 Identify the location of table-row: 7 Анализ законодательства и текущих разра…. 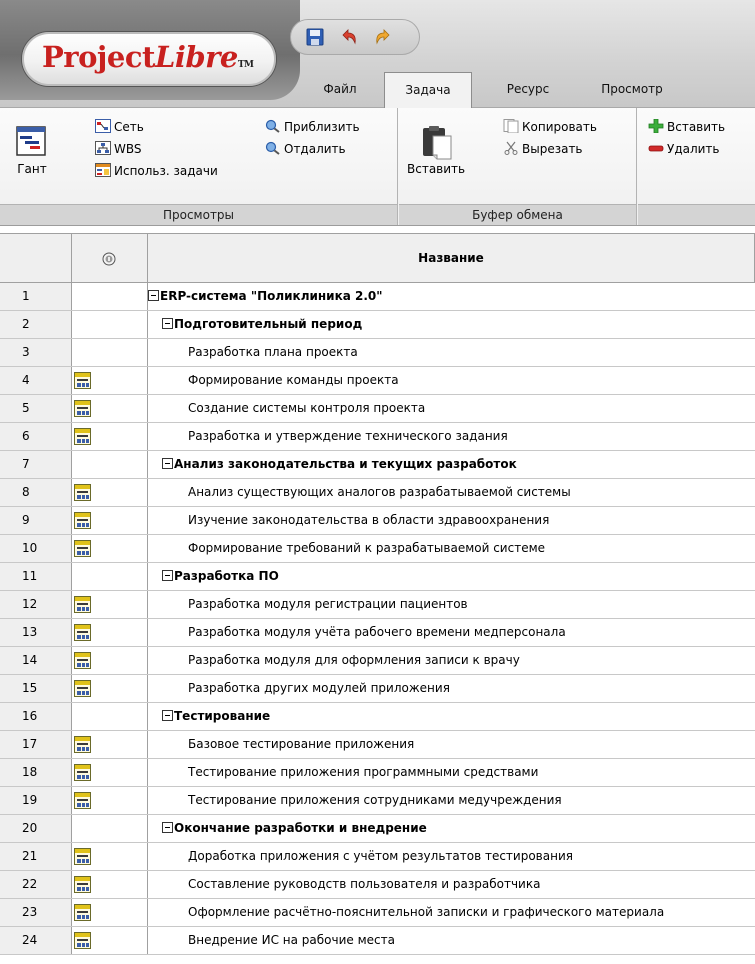
(377, 465).